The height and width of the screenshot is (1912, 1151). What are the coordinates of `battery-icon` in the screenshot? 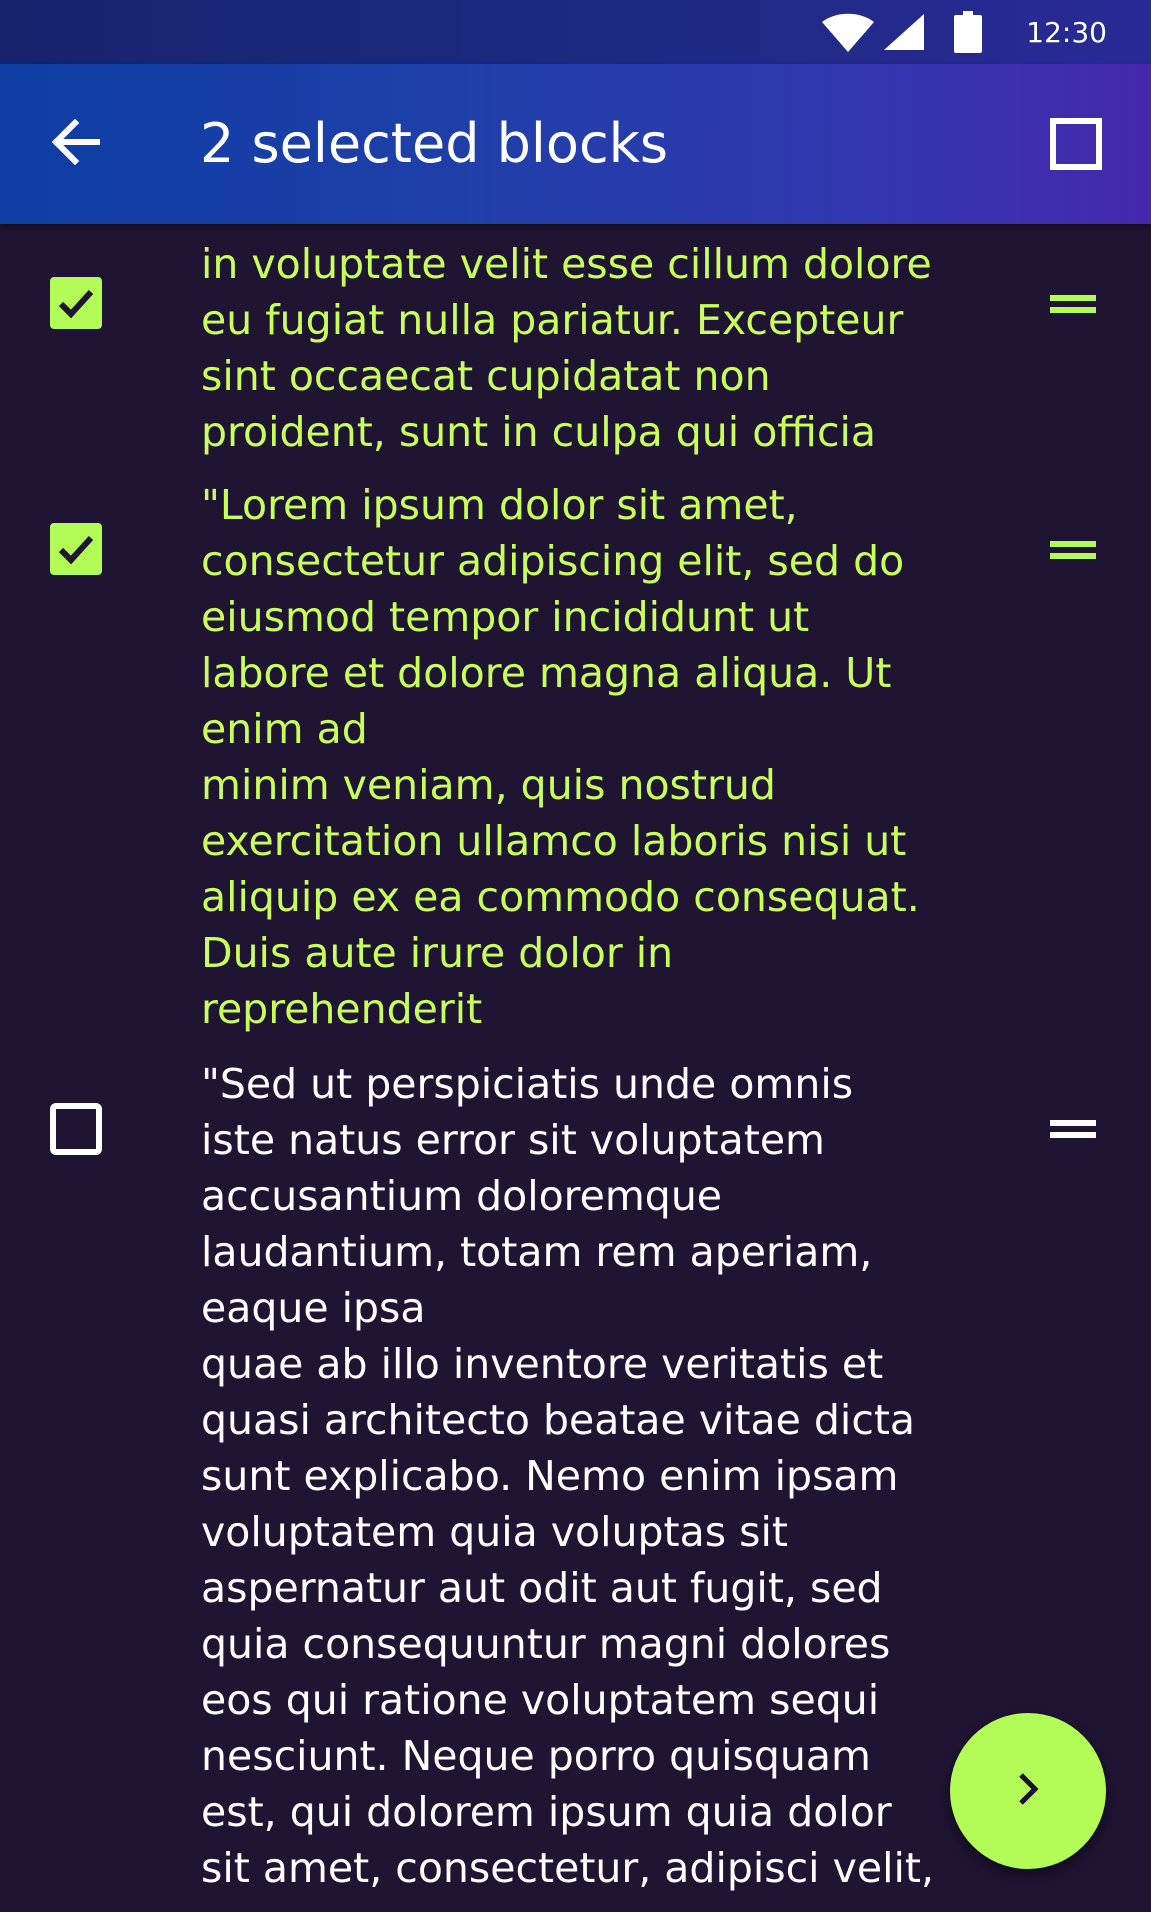 It's located at (968, 32).